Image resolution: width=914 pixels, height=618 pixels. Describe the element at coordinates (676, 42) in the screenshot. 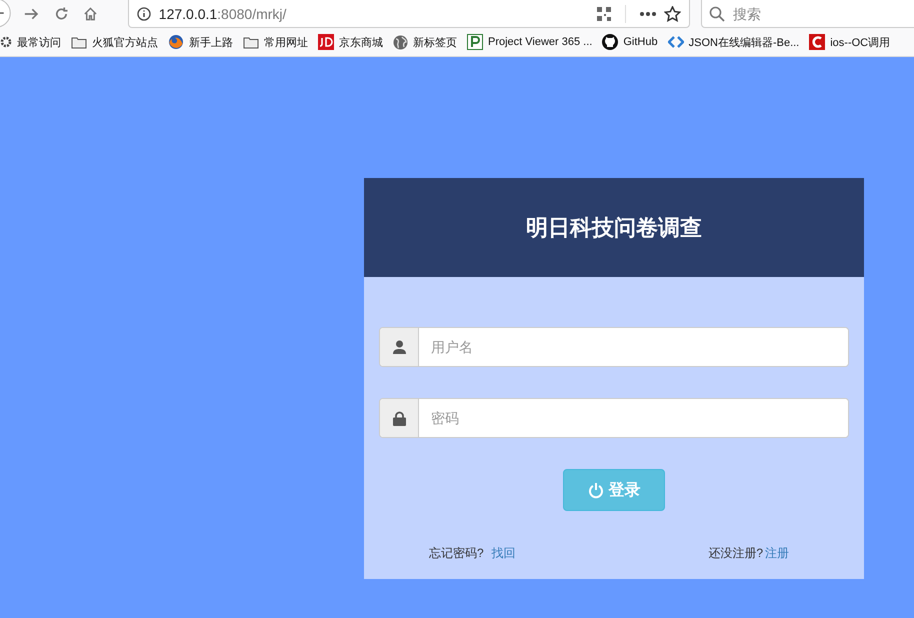

I see `code-icon` at that location.